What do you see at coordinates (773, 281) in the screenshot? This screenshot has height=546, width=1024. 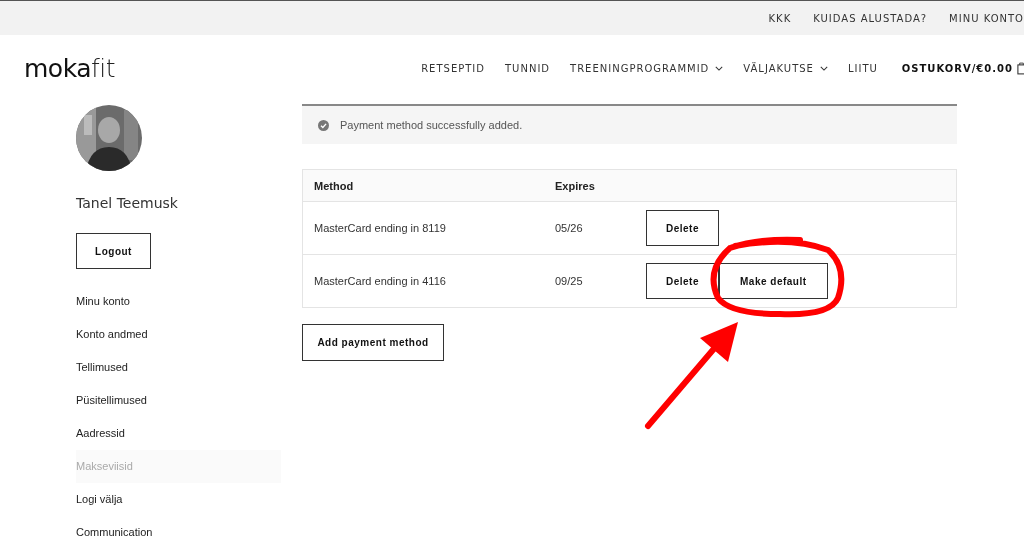 I see `action-button: Make default` at bounding box center [773, 281].